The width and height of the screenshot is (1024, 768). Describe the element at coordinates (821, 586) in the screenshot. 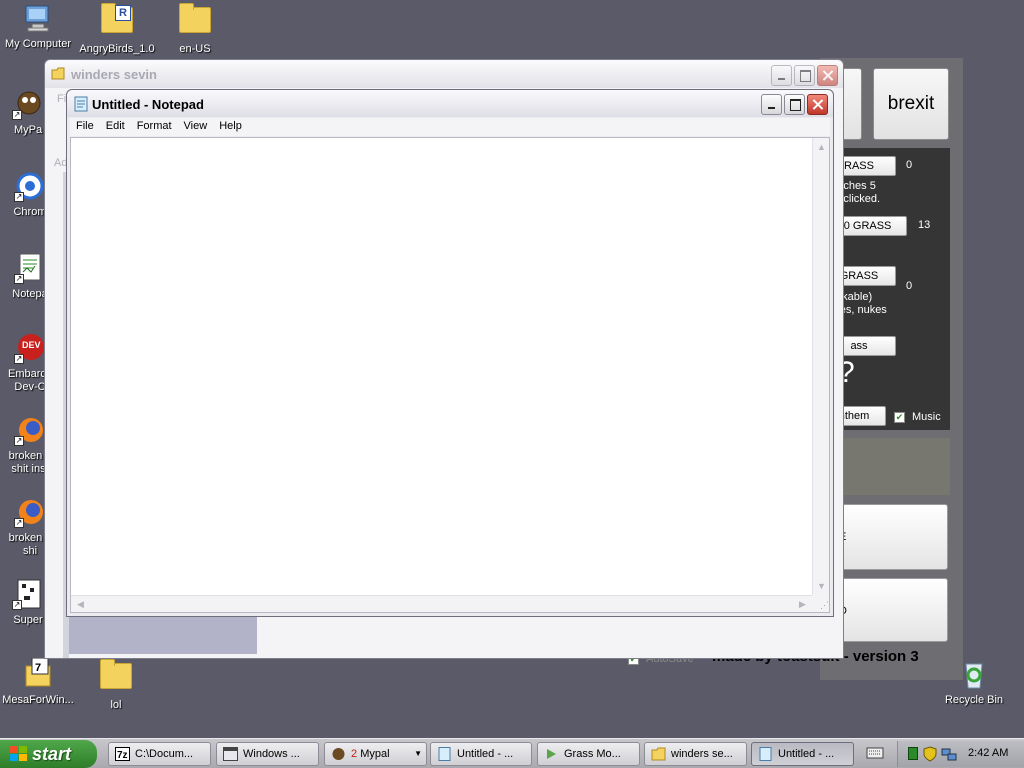

I see `scroll-down-arrow-icon: ▼` at that location.